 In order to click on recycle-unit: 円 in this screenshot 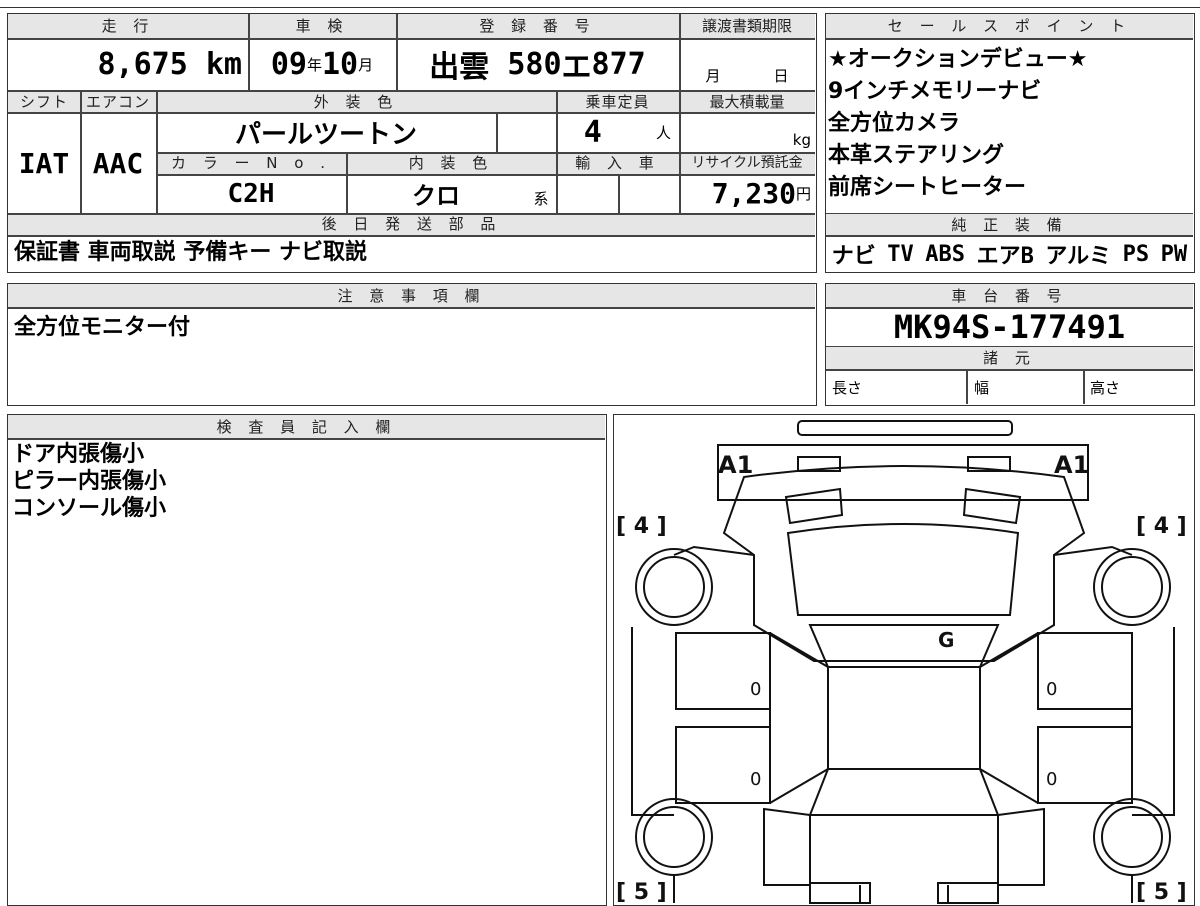, I will do `click(803, 194)`.